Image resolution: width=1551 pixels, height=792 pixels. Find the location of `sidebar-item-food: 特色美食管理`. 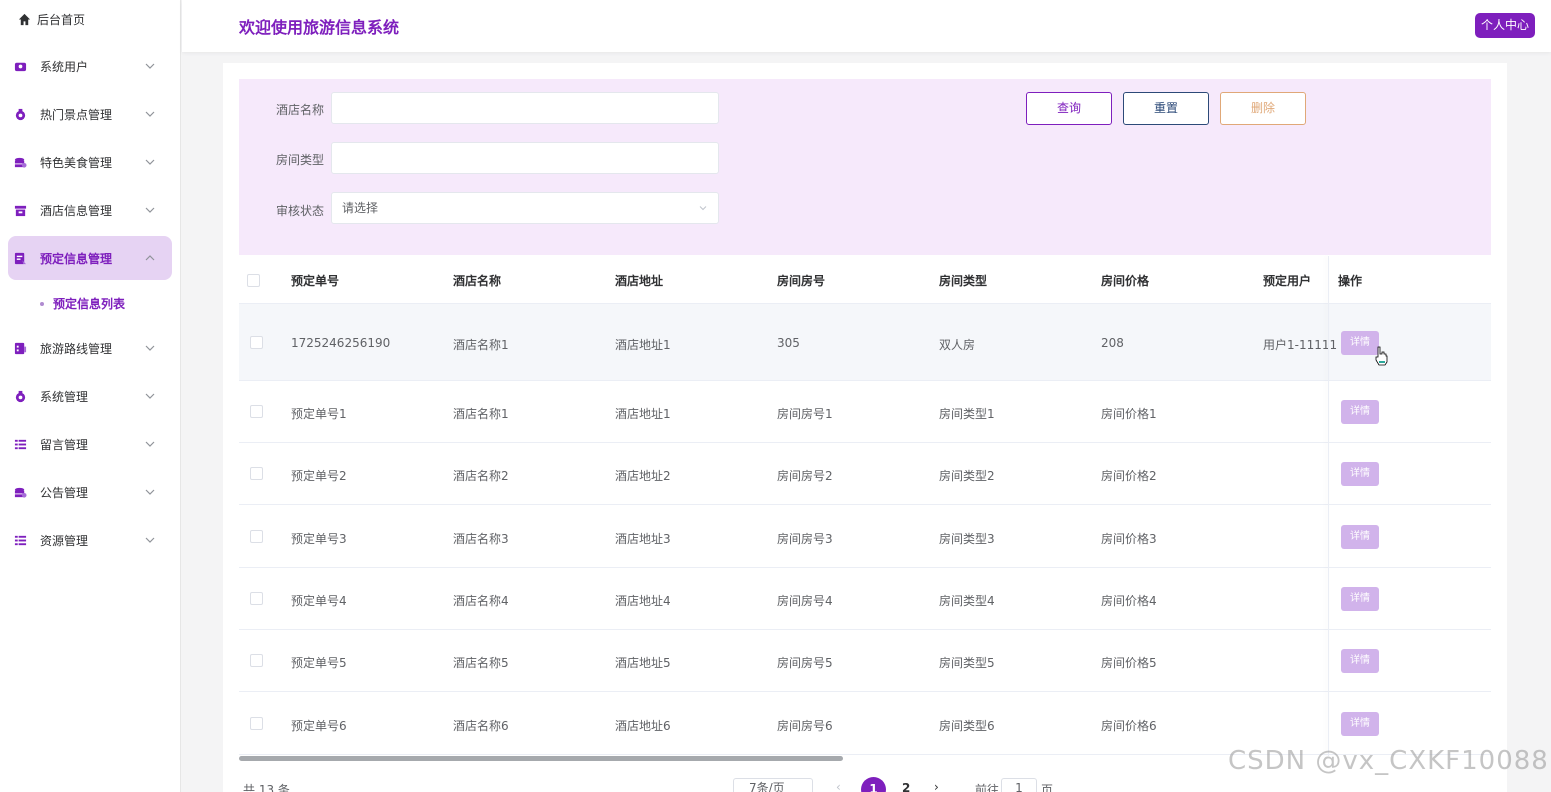

sidebar-item-food: 特色美食管理 is located at coordinates (90, 162).